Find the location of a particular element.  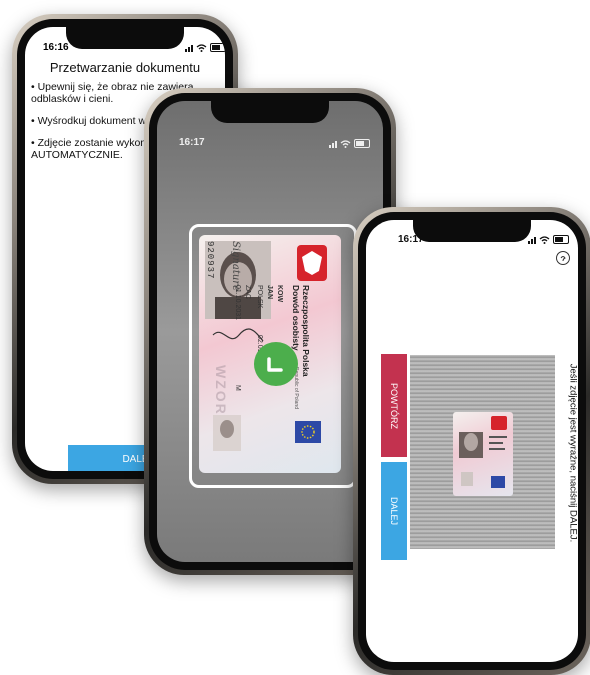

next-button-label: DALEJ is located at coordinates (394, 511).